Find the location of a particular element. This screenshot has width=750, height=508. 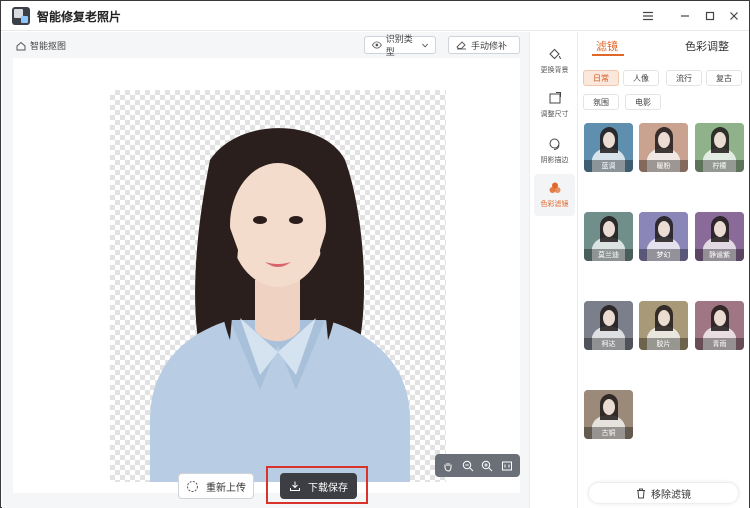

tab-filters: 滤镜 is located at coordinates (607, 46).